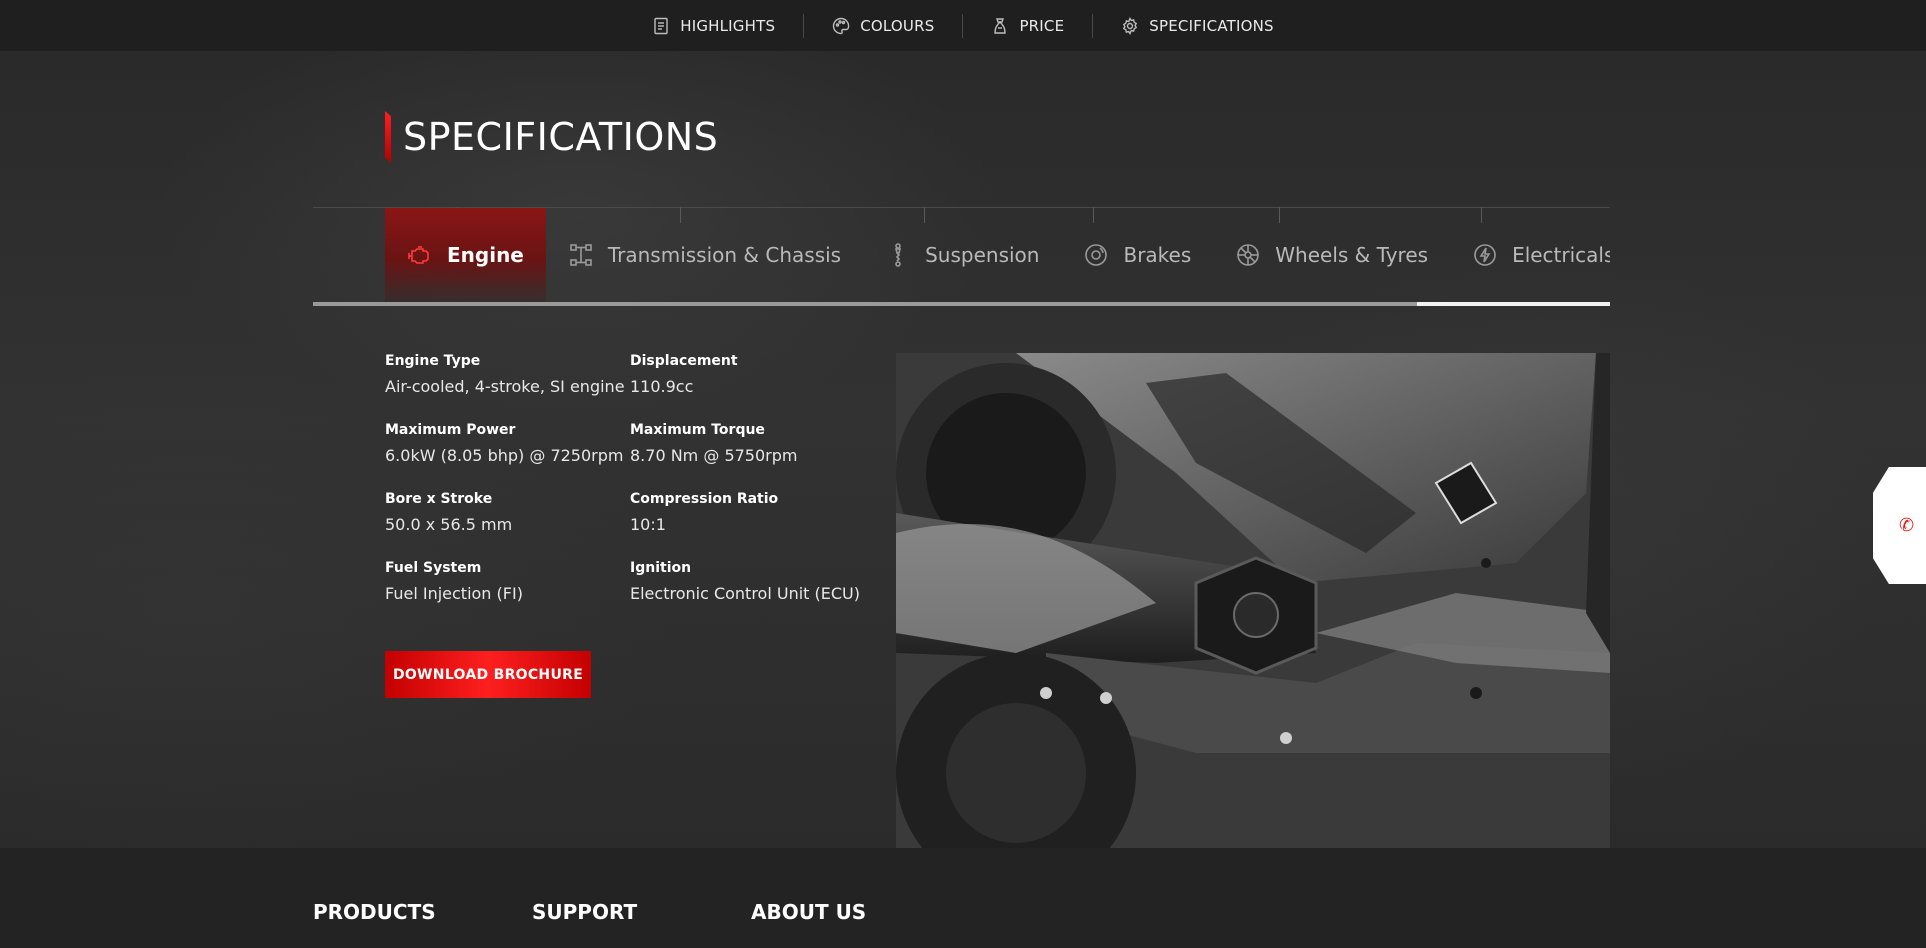  Describe the element at coordinates (661, 25) in the screenshot. I see `document-icon` at that location.